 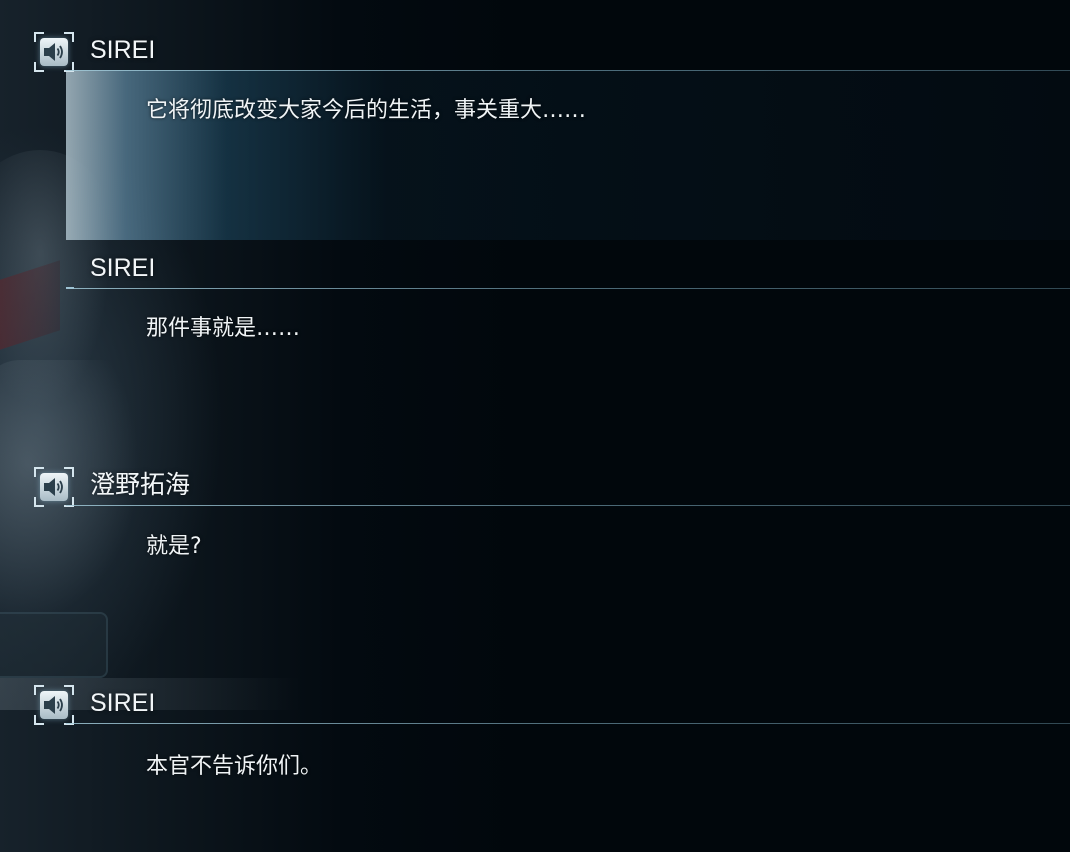 What do you see at coordinates (234, 766) in the screenshot?
I see `dialogue-text: 本官不告诉你们。` at bounding box center [234, 766].